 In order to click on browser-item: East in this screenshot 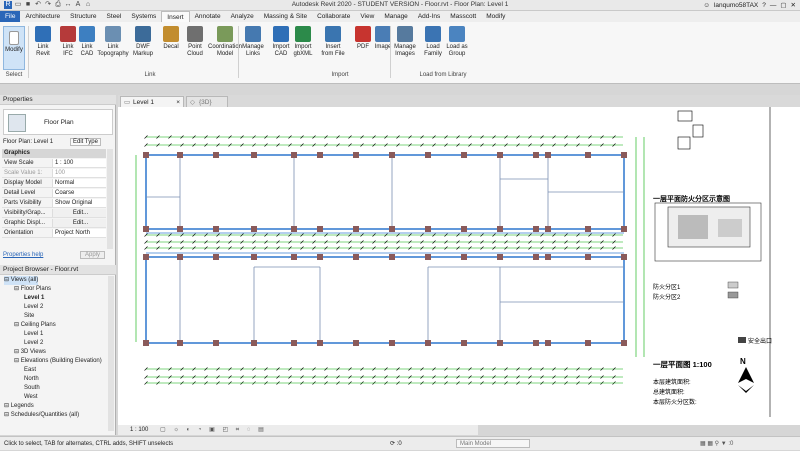, I will do `click(30, 370)`.